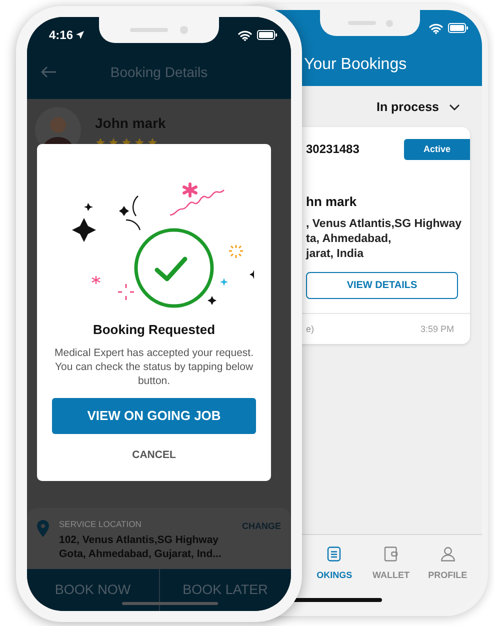 The height and width of the screenshot is (626, 494). I want to click on address-line: ta, Ahmedabad,, so click(349, 240).